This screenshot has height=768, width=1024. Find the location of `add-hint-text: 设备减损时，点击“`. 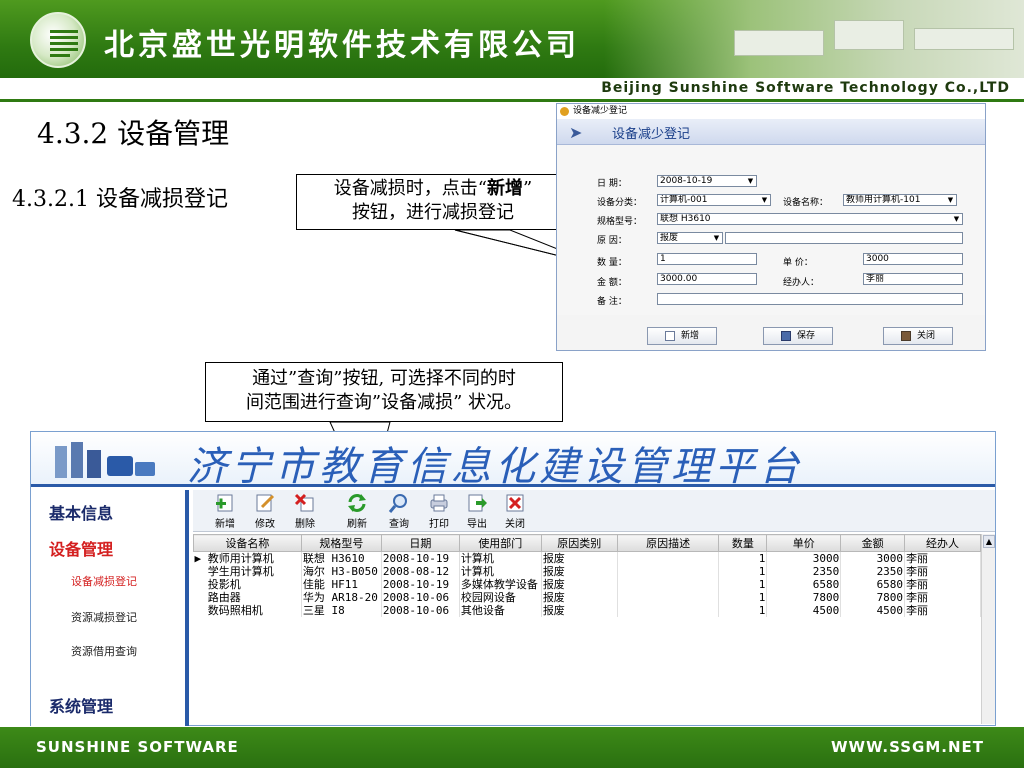

add-hint-text: 设备减损时，点击“ is located at coordinates (410, 188).